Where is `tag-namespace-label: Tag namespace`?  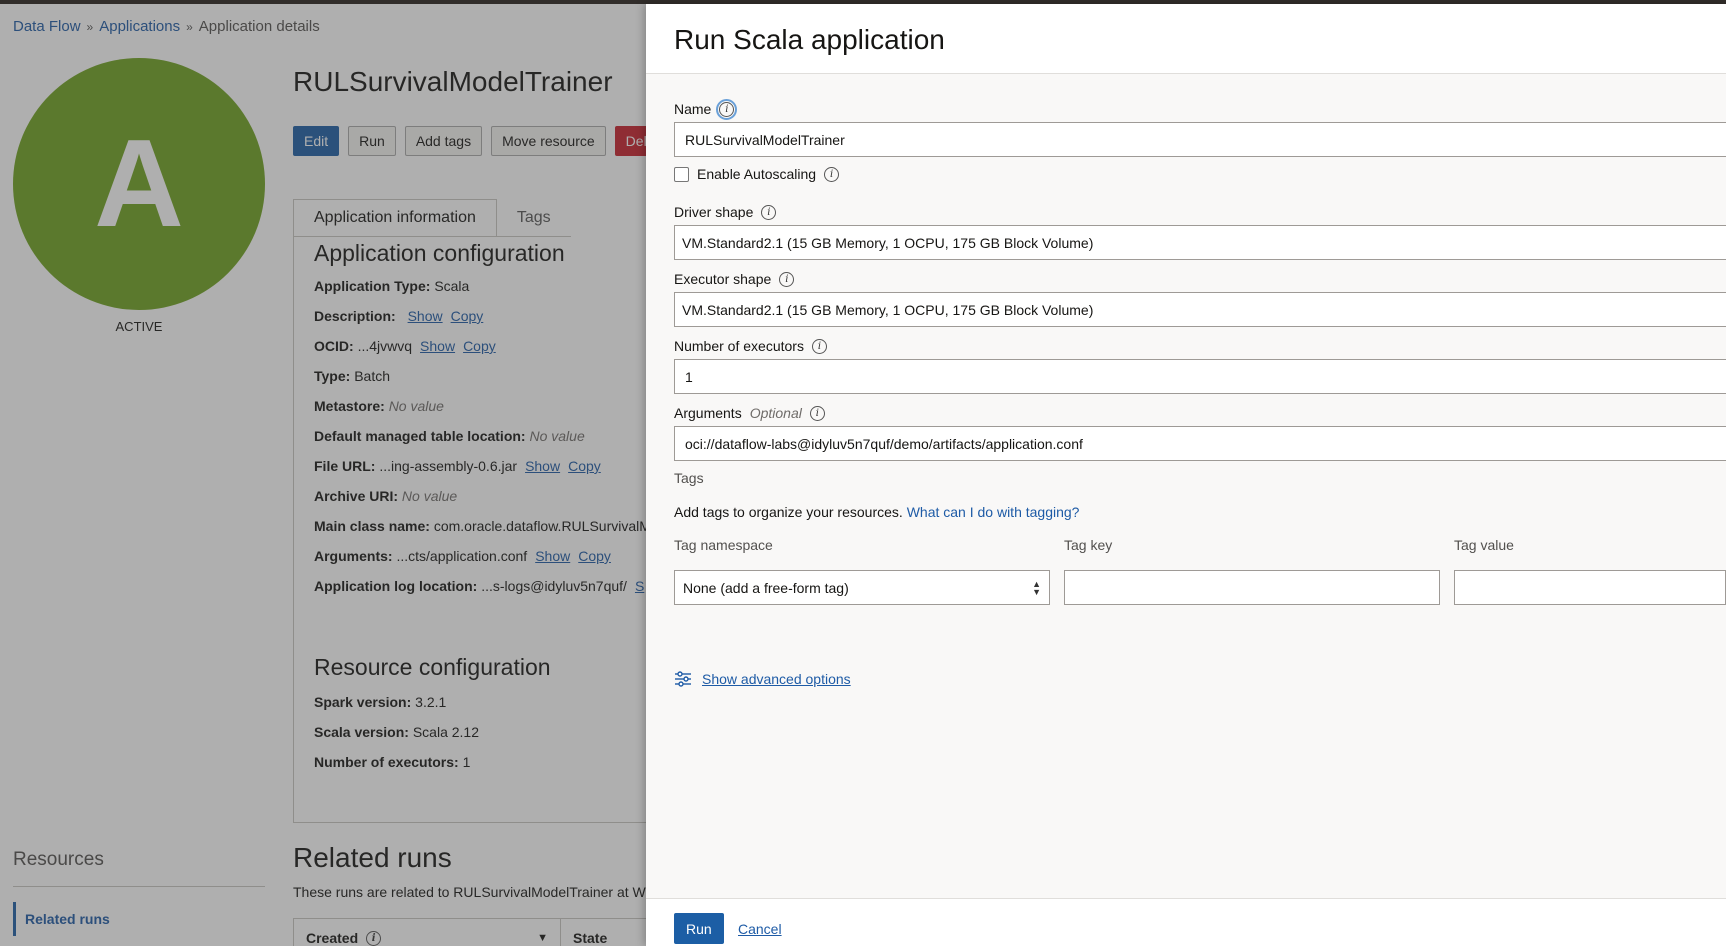
tag-namespace-label: Tag namespace is located at coordinates (723, 545).